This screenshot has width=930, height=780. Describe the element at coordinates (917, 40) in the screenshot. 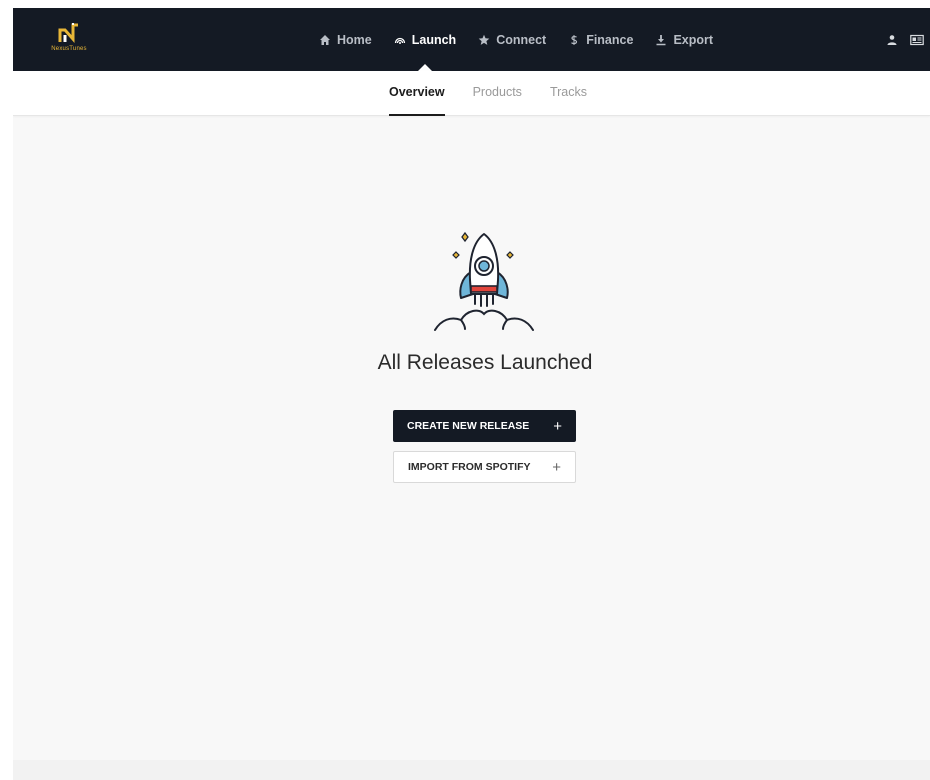

I see `id-card-icon` at that location.